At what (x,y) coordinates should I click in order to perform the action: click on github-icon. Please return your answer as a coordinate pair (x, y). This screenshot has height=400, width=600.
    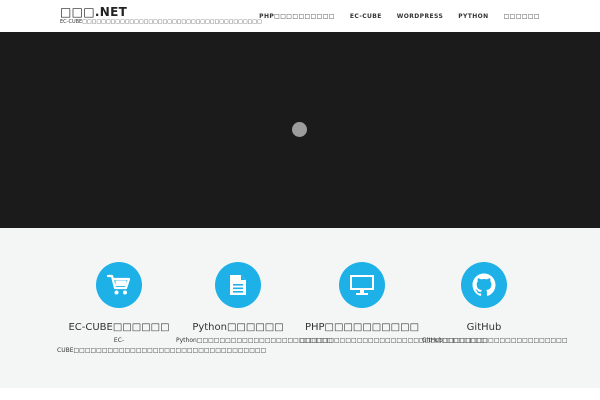
    Looking at the image, I should click on (484, 284).